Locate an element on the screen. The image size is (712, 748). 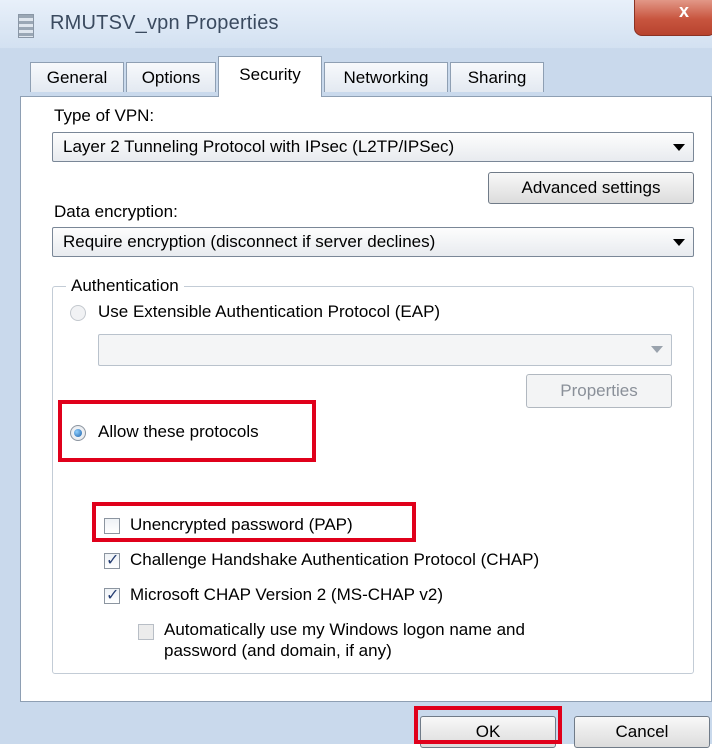
mschapv2-label: Microsoft CHAP Version 2 (MS-CHAP v2) is located at coordinates (286, 595).